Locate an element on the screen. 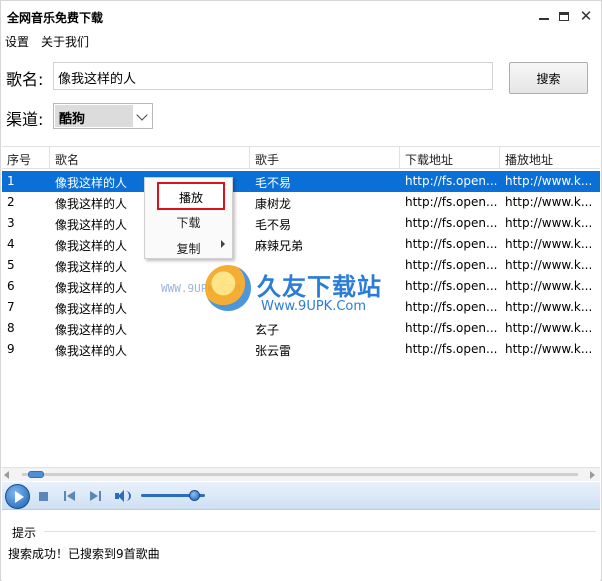 The image size is (602, 581). submenu-arrow-icon is located at coordinates (223, 244).